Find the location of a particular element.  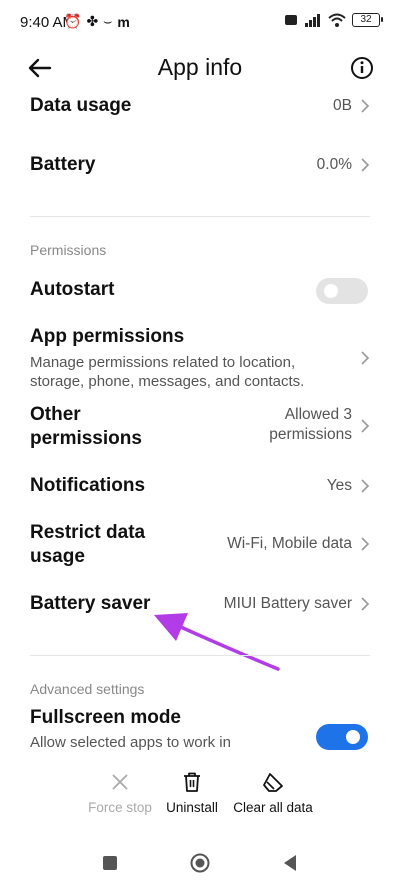

data-usage-value: 0B is located at coordinates (342, 105).